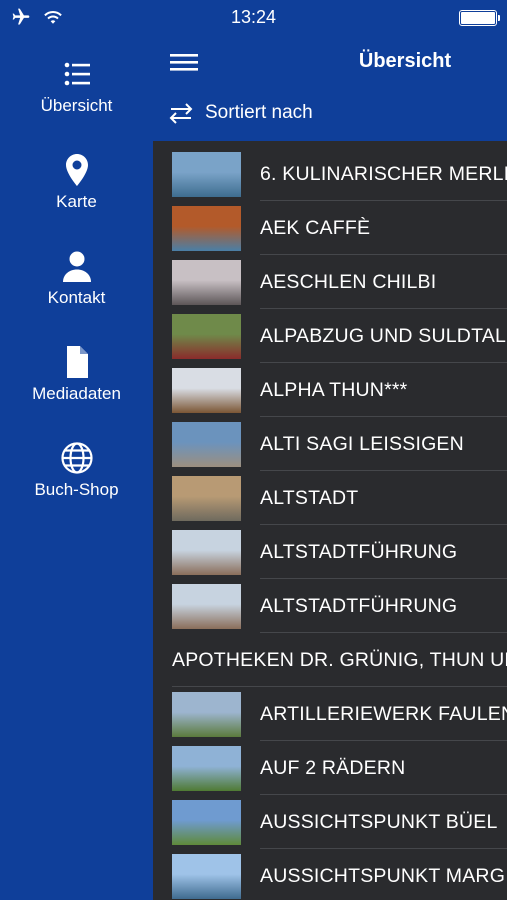 Image resolution: width=507 pixels, height=900 pixels. I want to click on sort-button: Sortiert nach, so click(240, 113).